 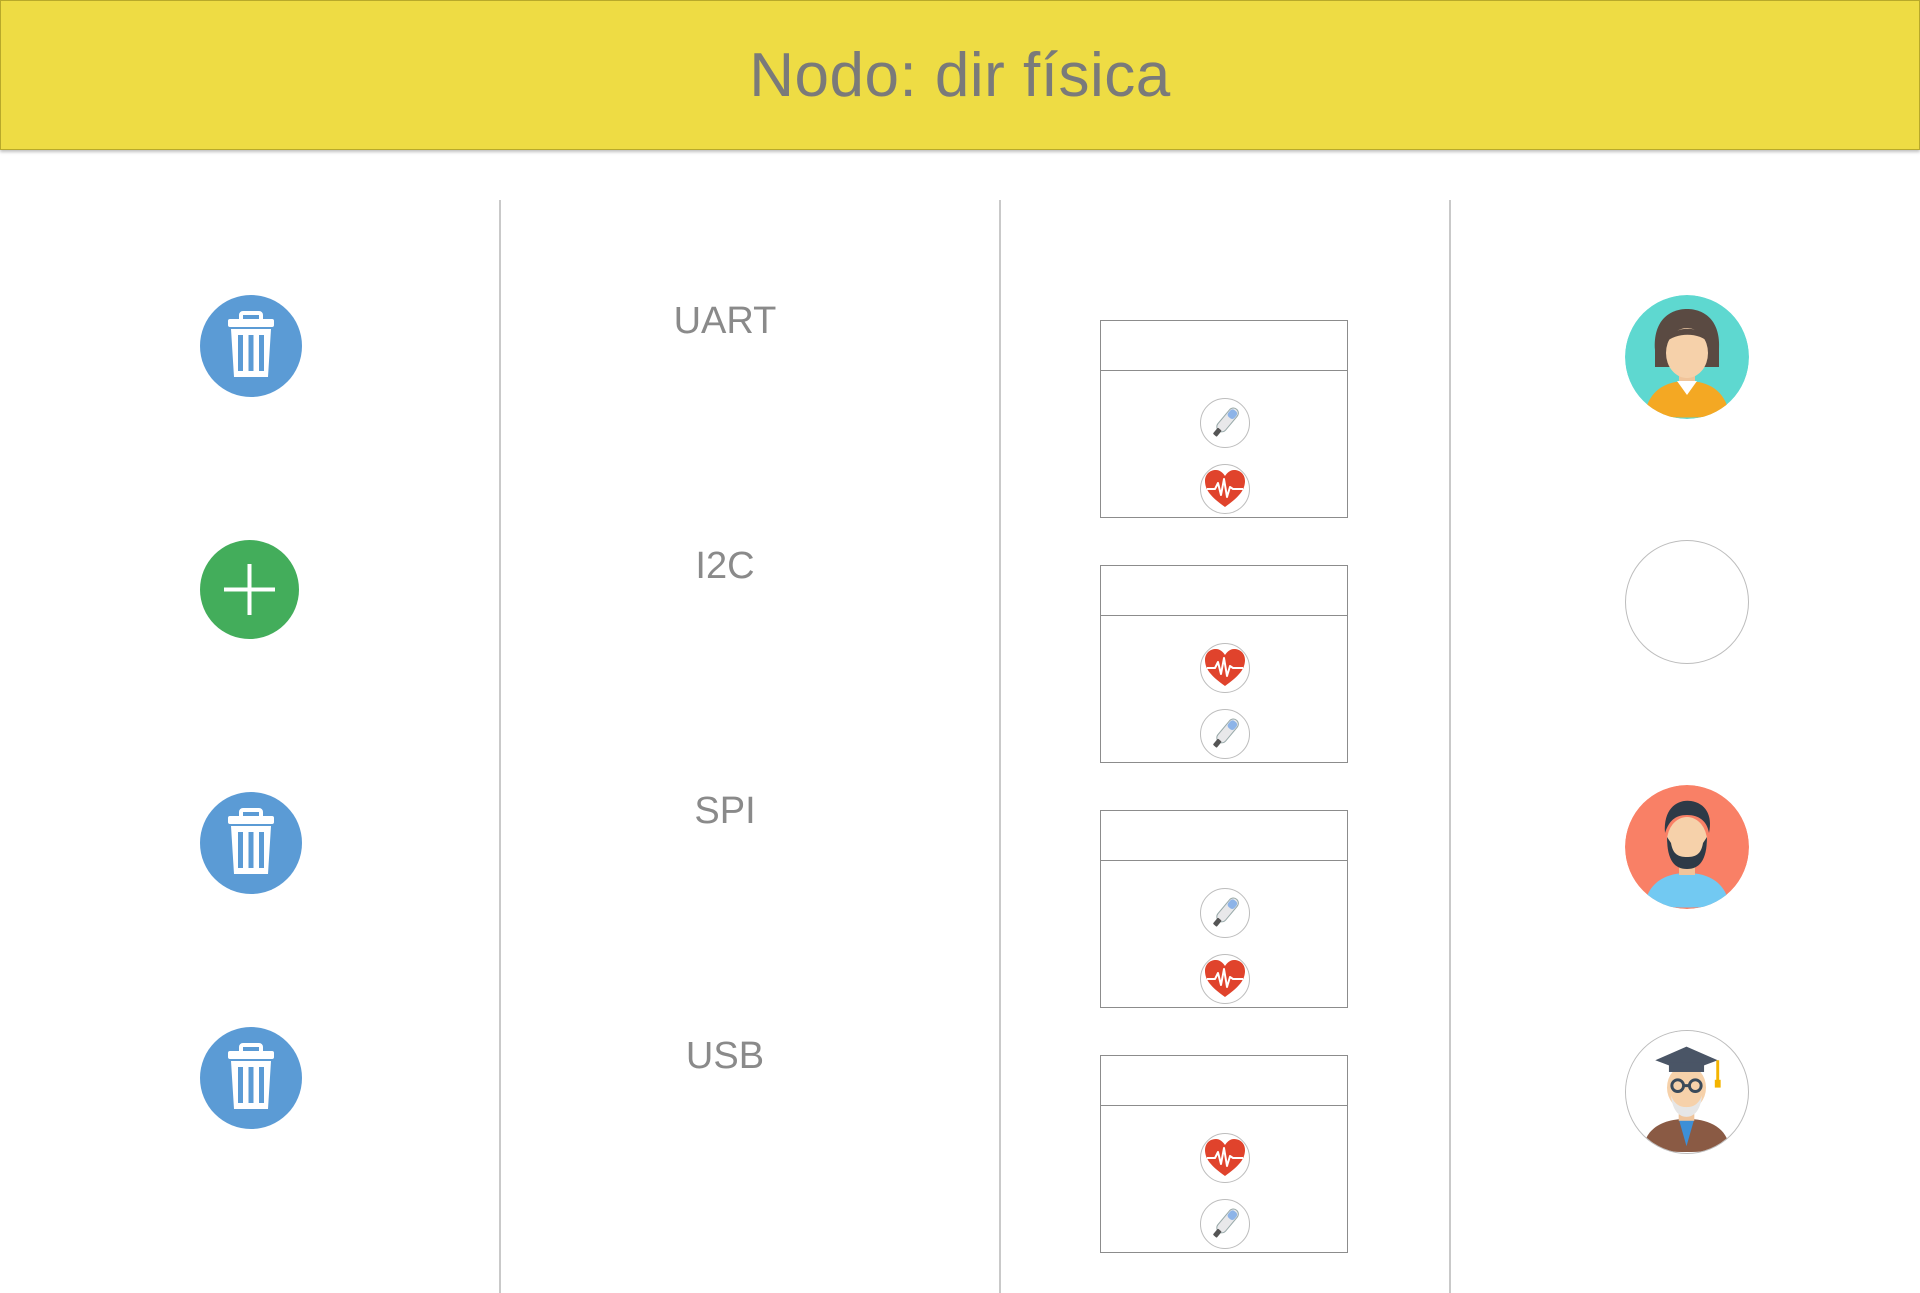 What do you see at coordinates (1687, 357) in the screenshot?
I see `woman-avatar-icon` at bounding box center [1687, 357].